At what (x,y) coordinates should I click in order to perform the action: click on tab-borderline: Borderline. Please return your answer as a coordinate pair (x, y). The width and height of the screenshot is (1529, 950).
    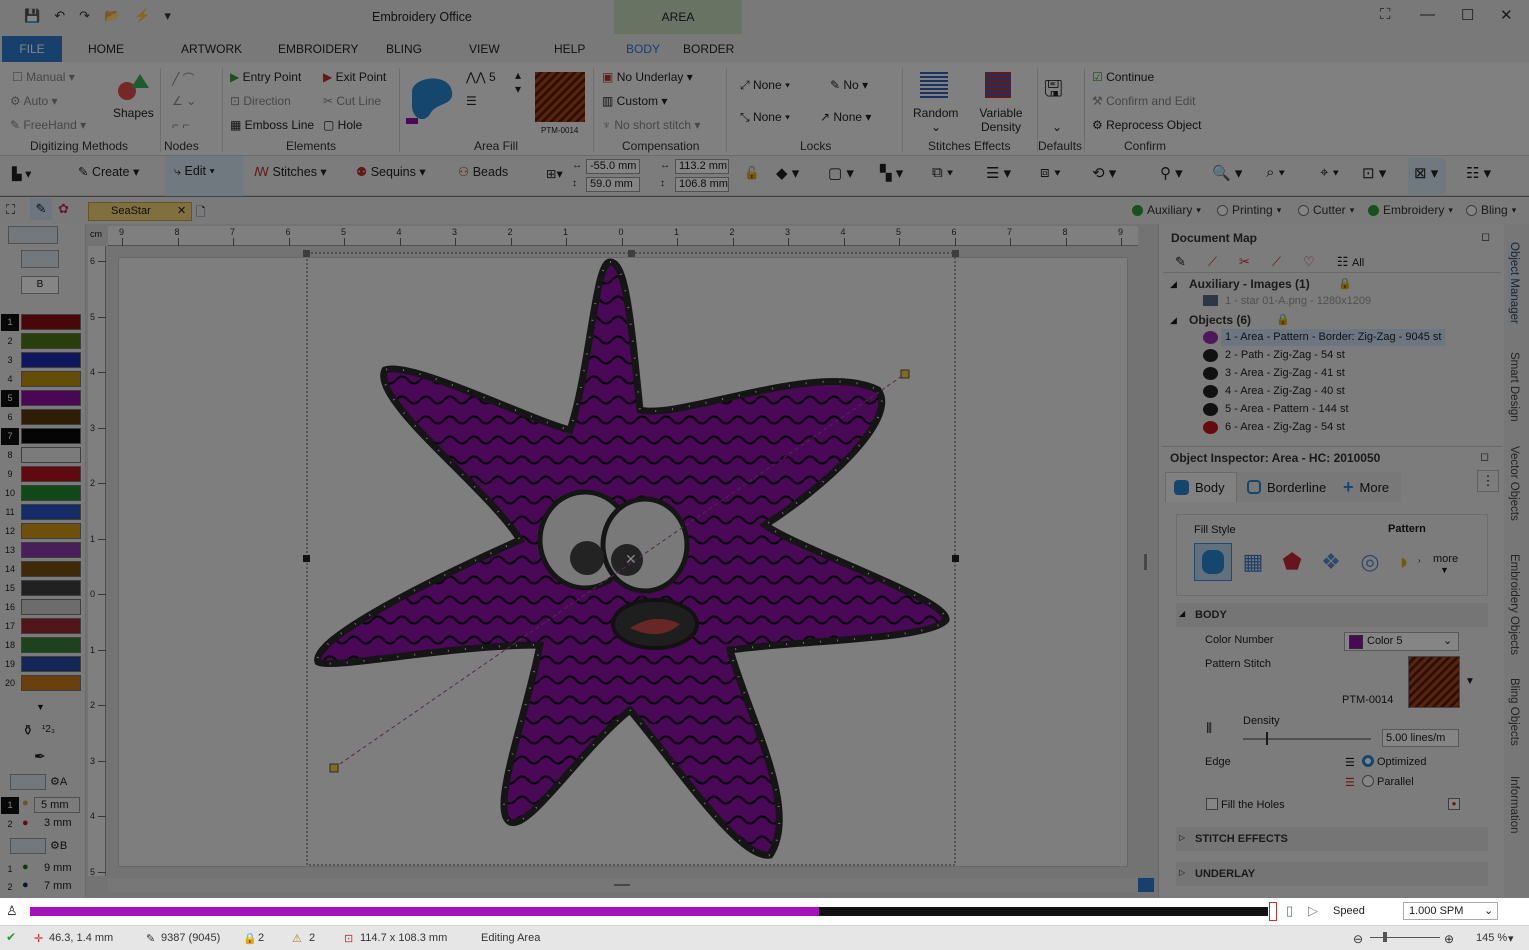
    Looking at the image, I should click on (1286, 487).